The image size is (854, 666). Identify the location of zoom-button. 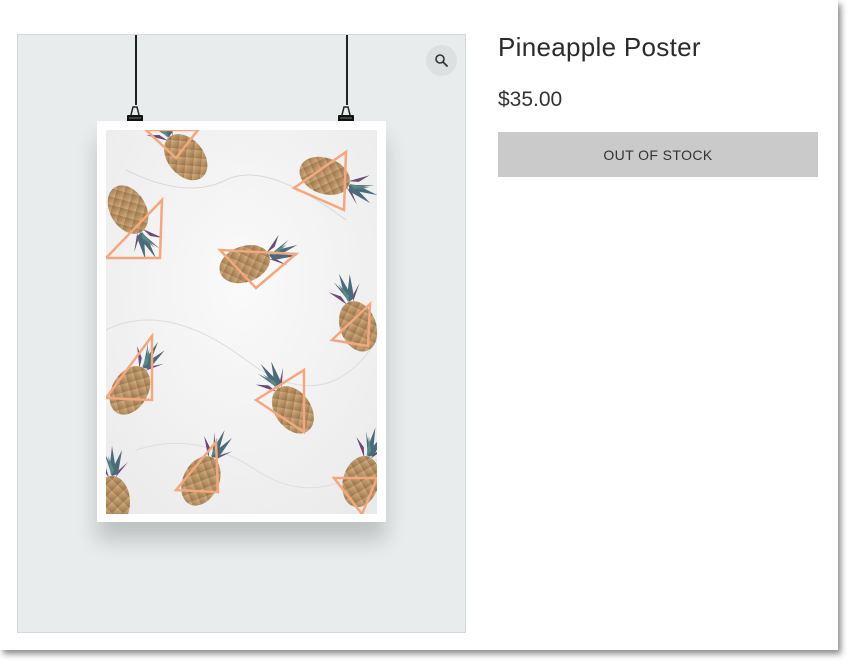
(441, 60).